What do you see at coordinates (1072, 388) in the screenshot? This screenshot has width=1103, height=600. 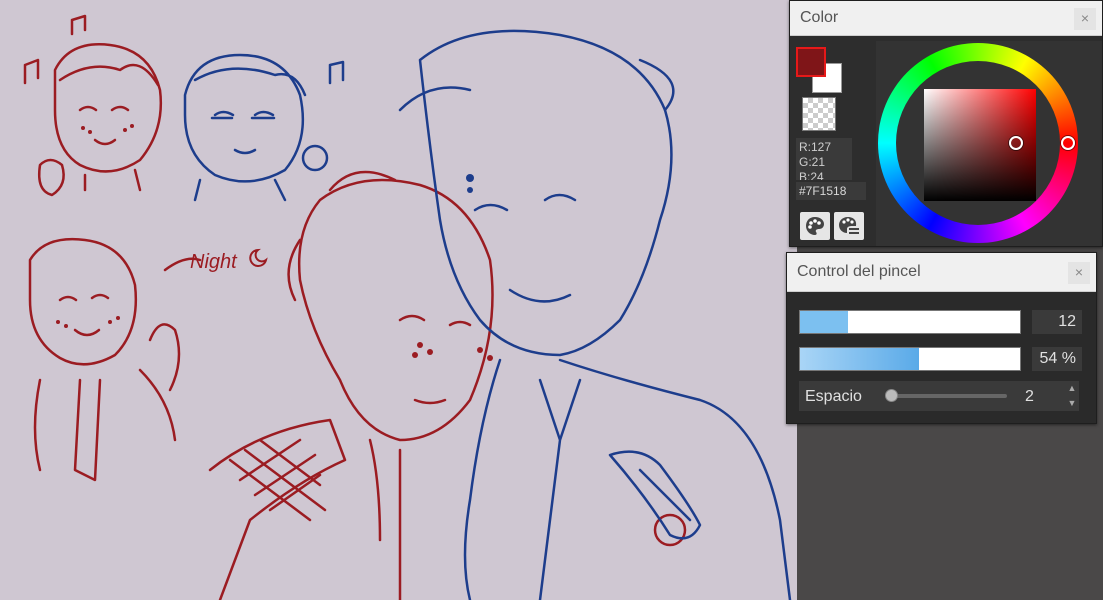 I see `spin-up-icon: ▲` at bounding box center [1072, 388].